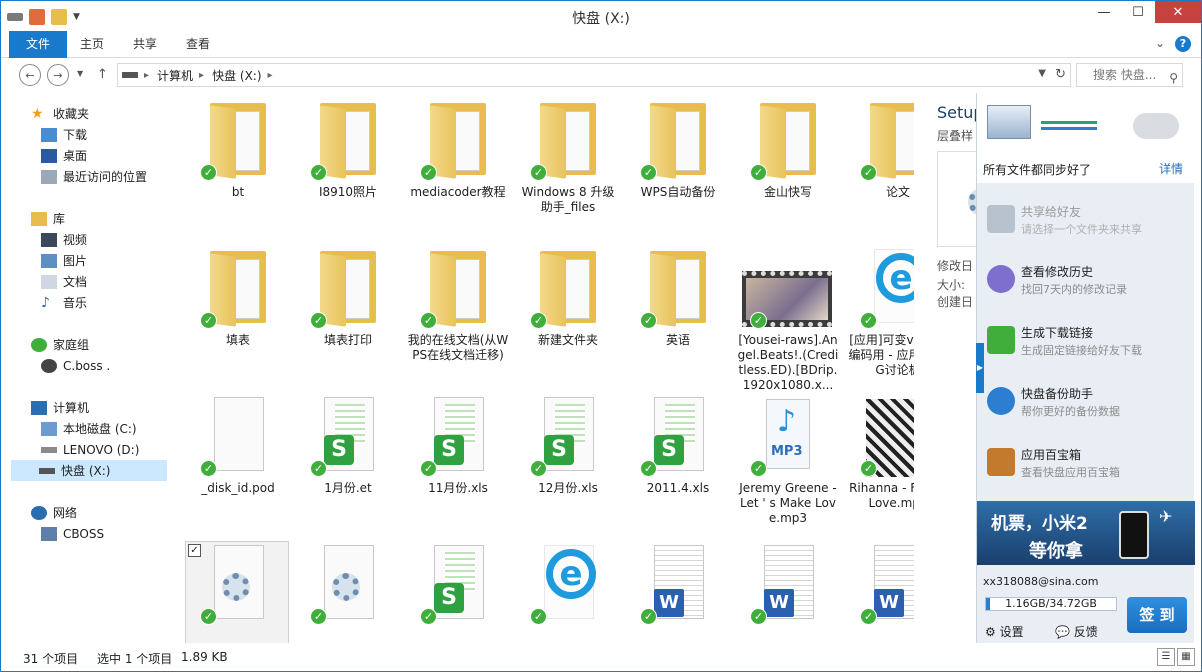 This screenshot has width=1202, height=672. I want to click on tab-home: 主页, so click(92, 44).